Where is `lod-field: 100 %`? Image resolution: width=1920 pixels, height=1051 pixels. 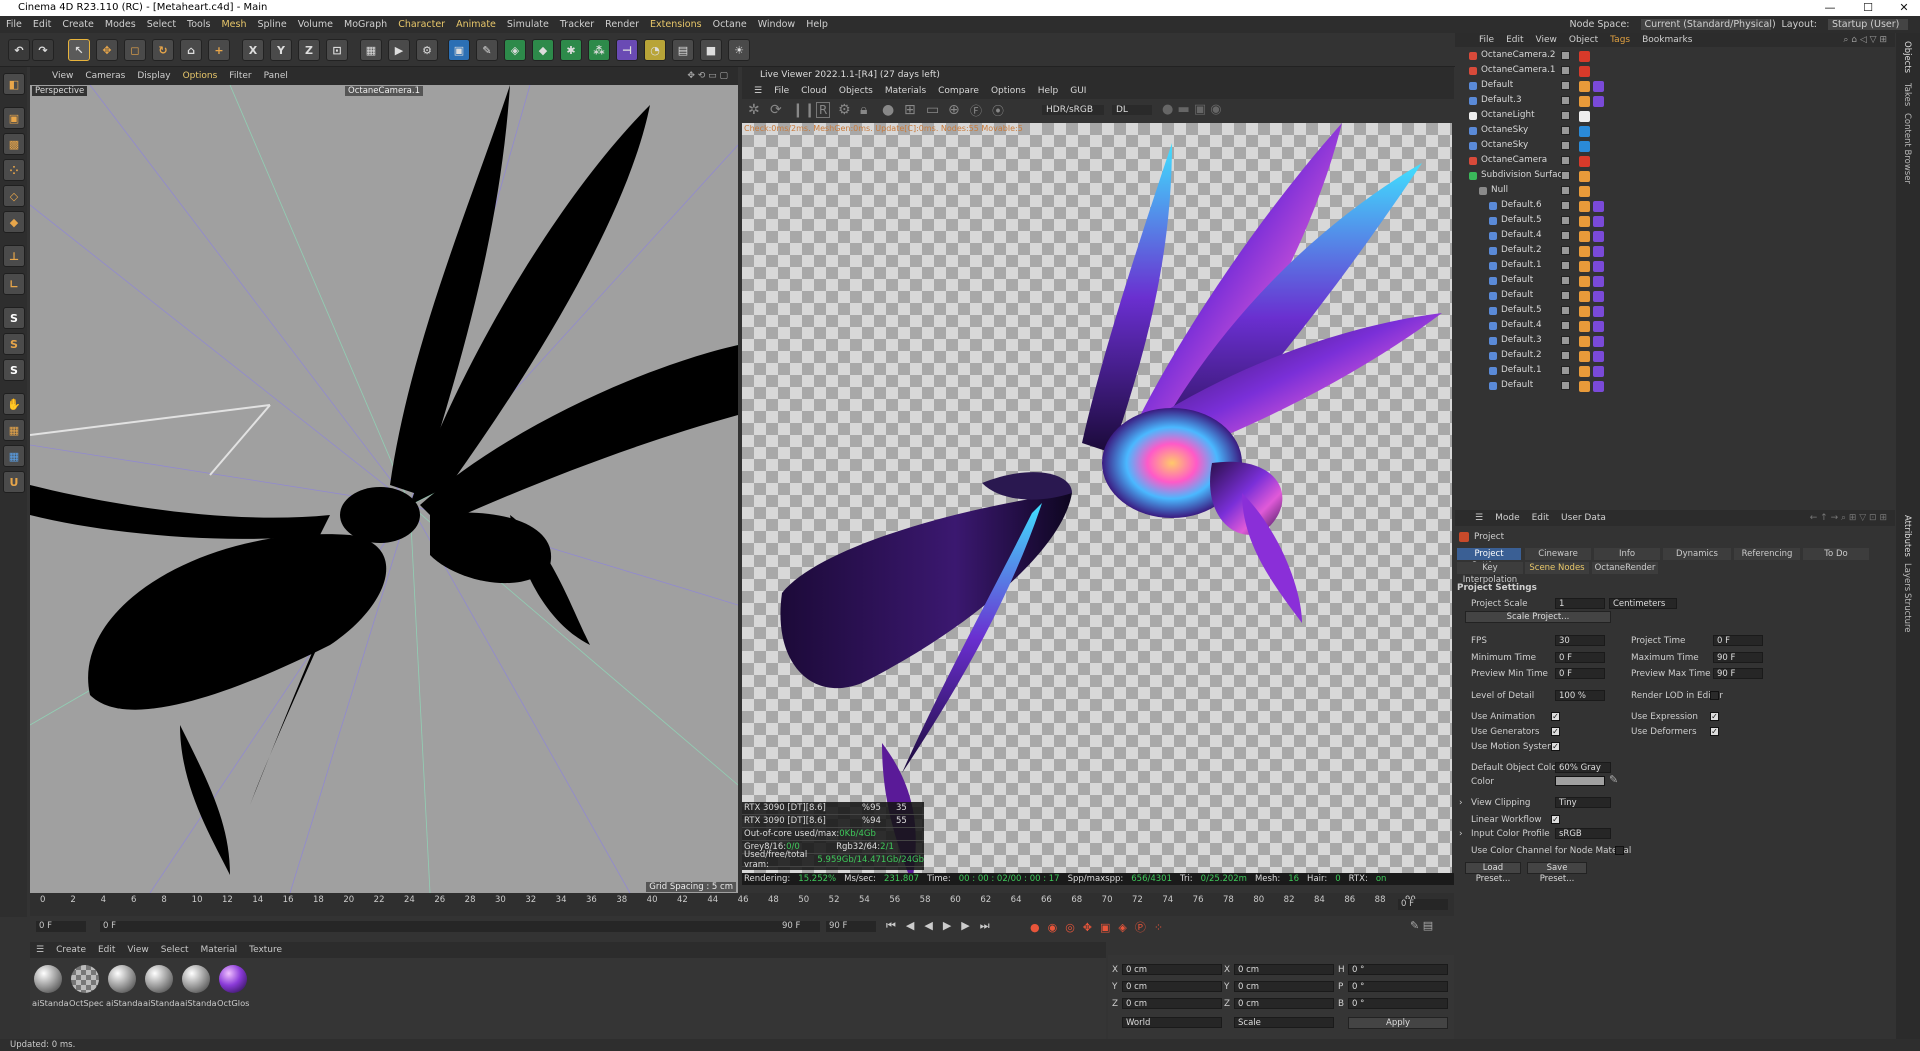
lod-field: 100 % is located at coordinates (1580, 695).